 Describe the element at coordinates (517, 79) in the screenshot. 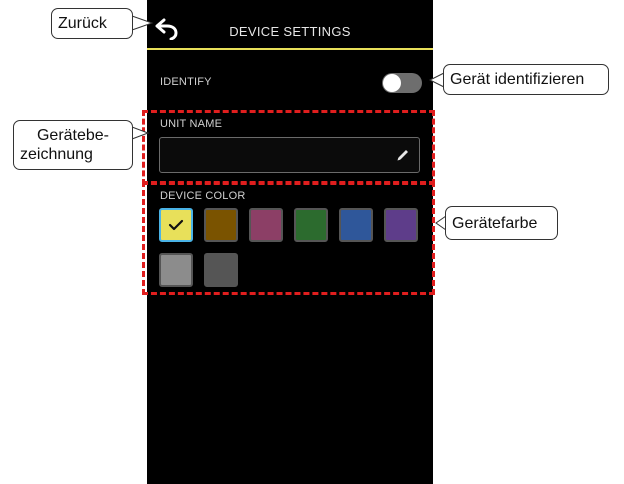

I see `callout-identify-text: Gerät identifizieren` at that location.